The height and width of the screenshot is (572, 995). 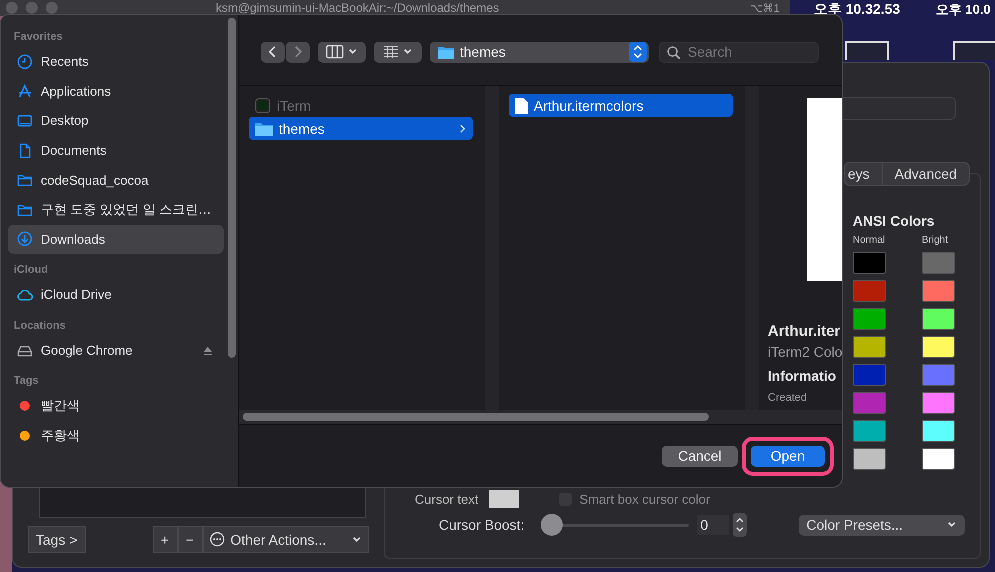 I want to click on window-title: ksm@gimsumin-ui-MacBookAir:~/Downloads/themes, so click(x=358, y=8).